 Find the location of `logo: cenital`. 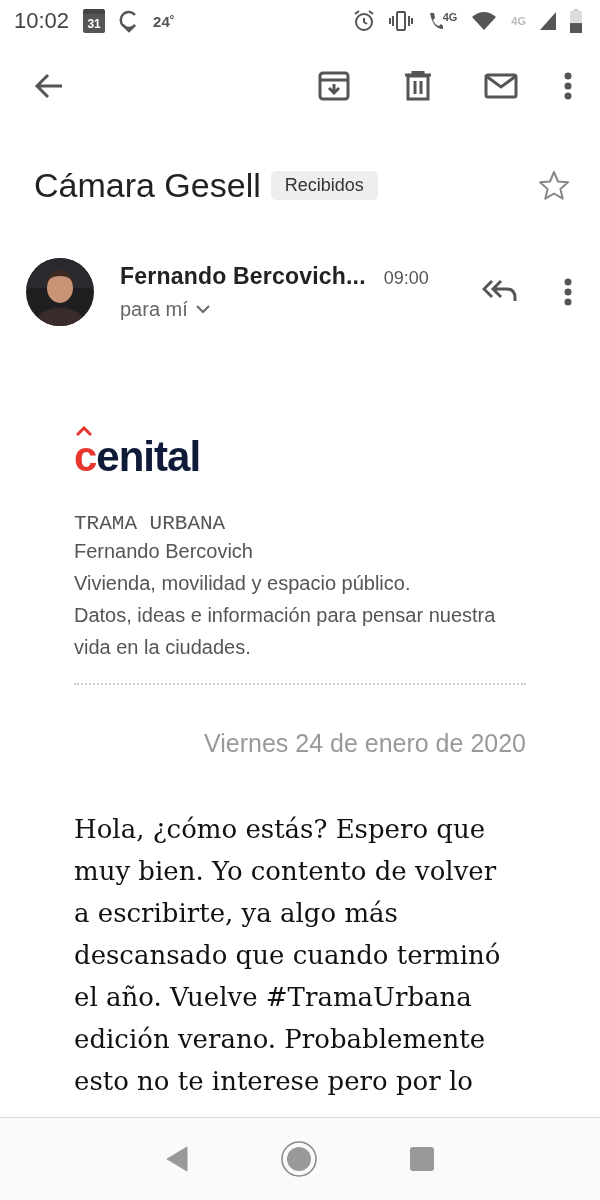

logo: cenital is located at coordinates (138, 454).